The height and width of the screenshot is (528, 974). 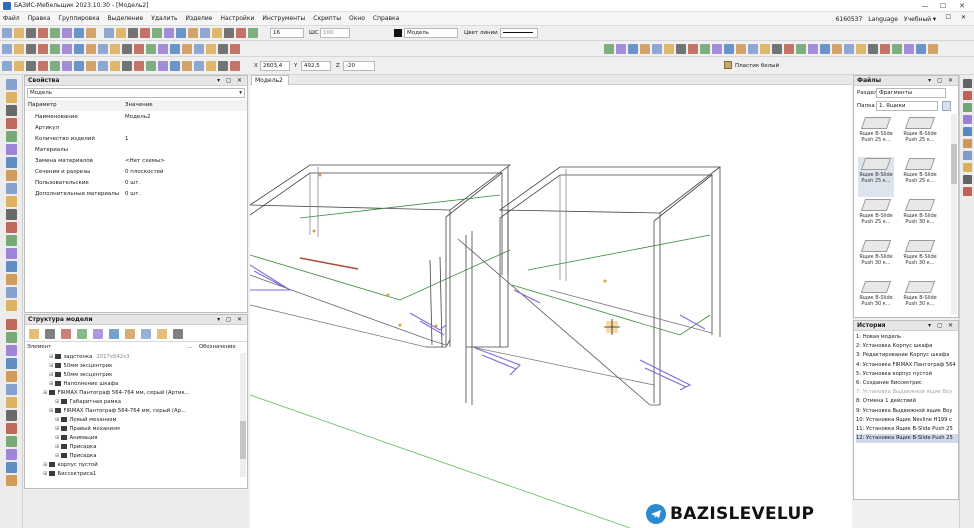 I want to click on history-item: 4: Установка FIRMAX Пантограф 564, so click(x=907, y=365).